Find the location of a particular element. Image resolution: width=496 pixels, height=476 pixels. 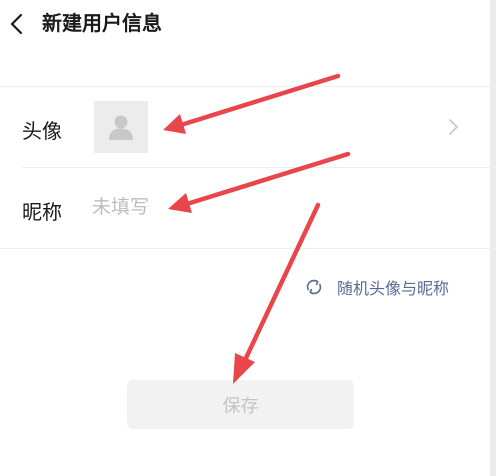

person-icon is located at coordinates (121, 127).